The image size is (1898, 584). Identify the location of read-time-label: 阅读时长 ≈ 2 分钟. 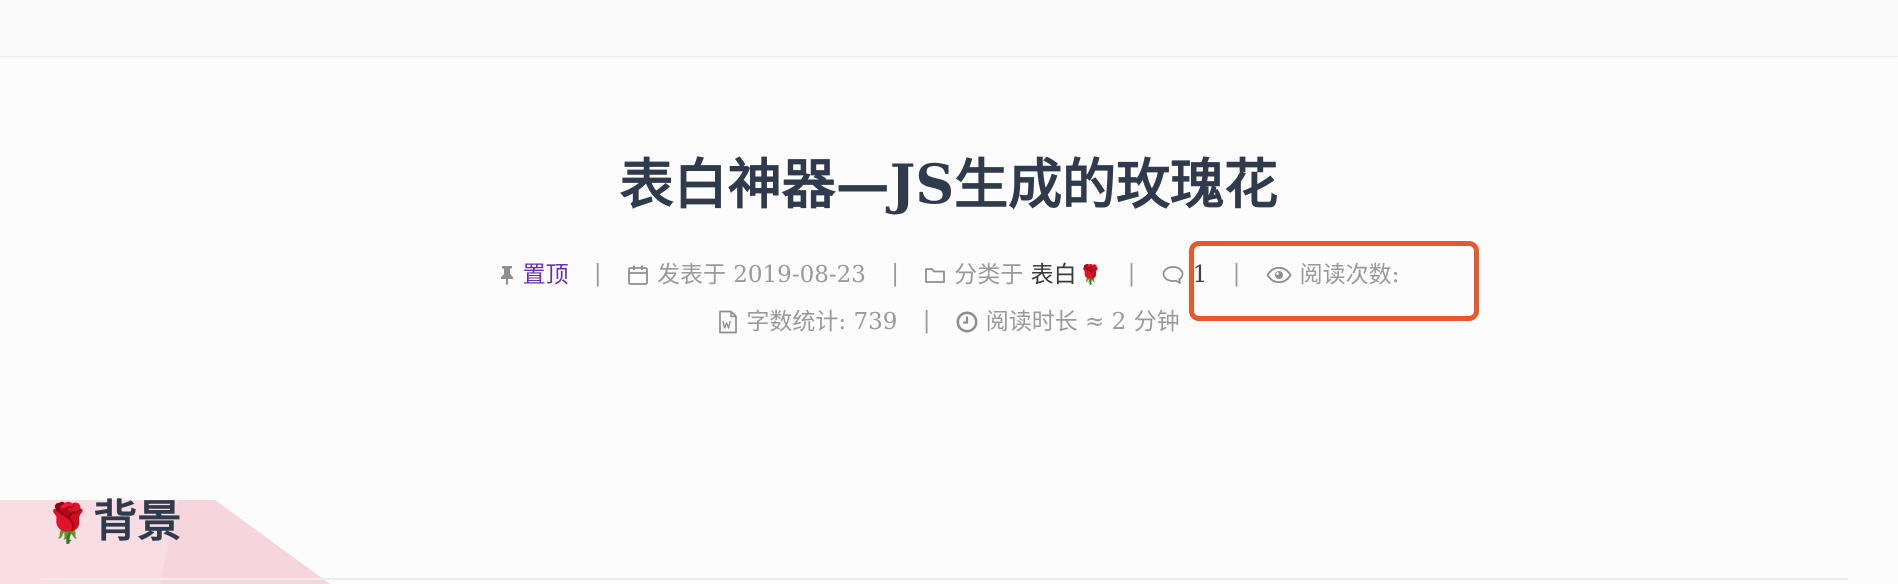
(1082, 322).